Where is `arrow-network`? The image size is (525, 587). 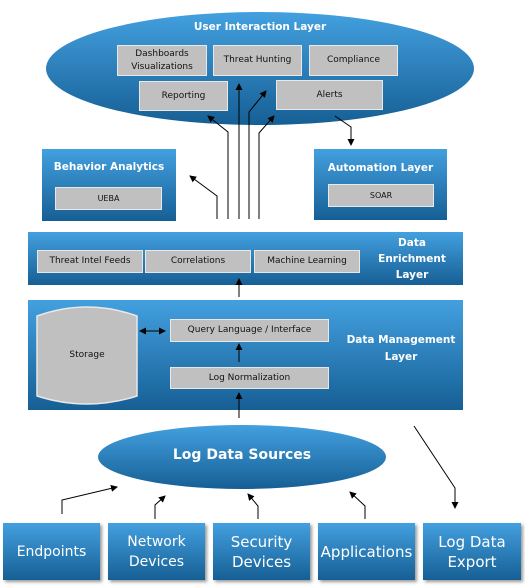 arrow-network is located at coordinates (160, 507).